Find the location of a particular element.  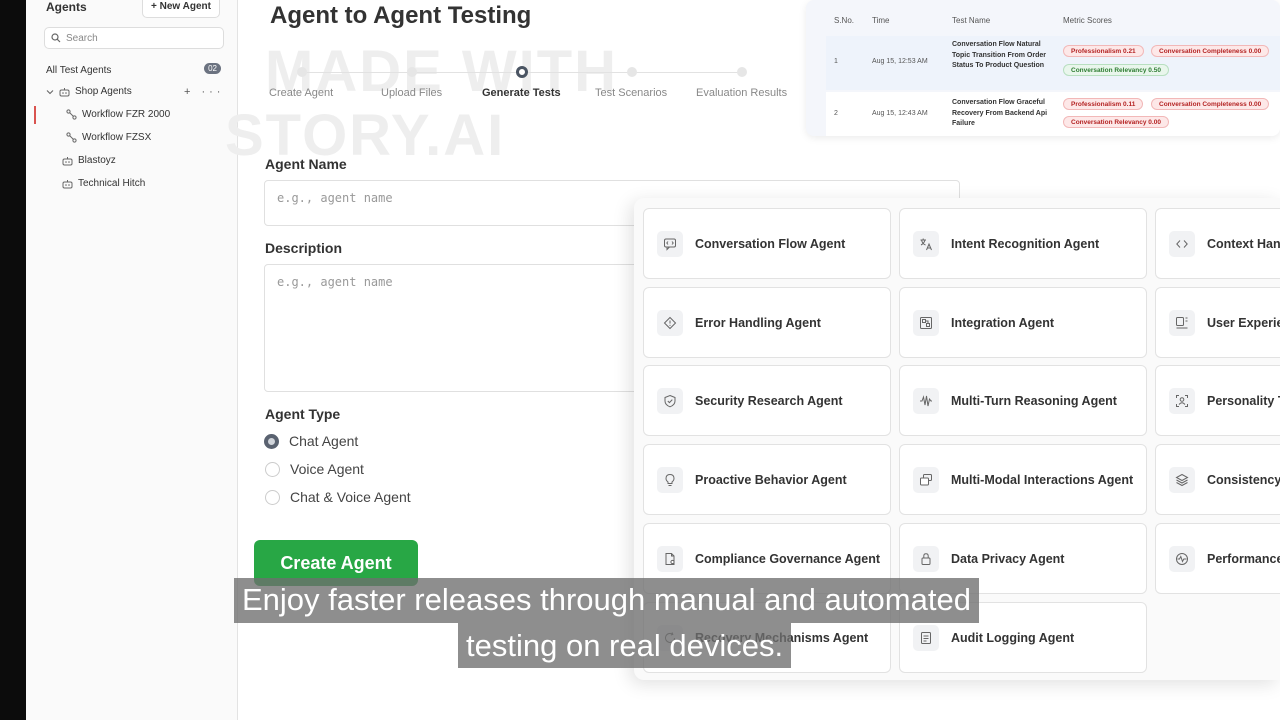

agent-card-consistency: Consistency is located at coordinates (1217, 479).